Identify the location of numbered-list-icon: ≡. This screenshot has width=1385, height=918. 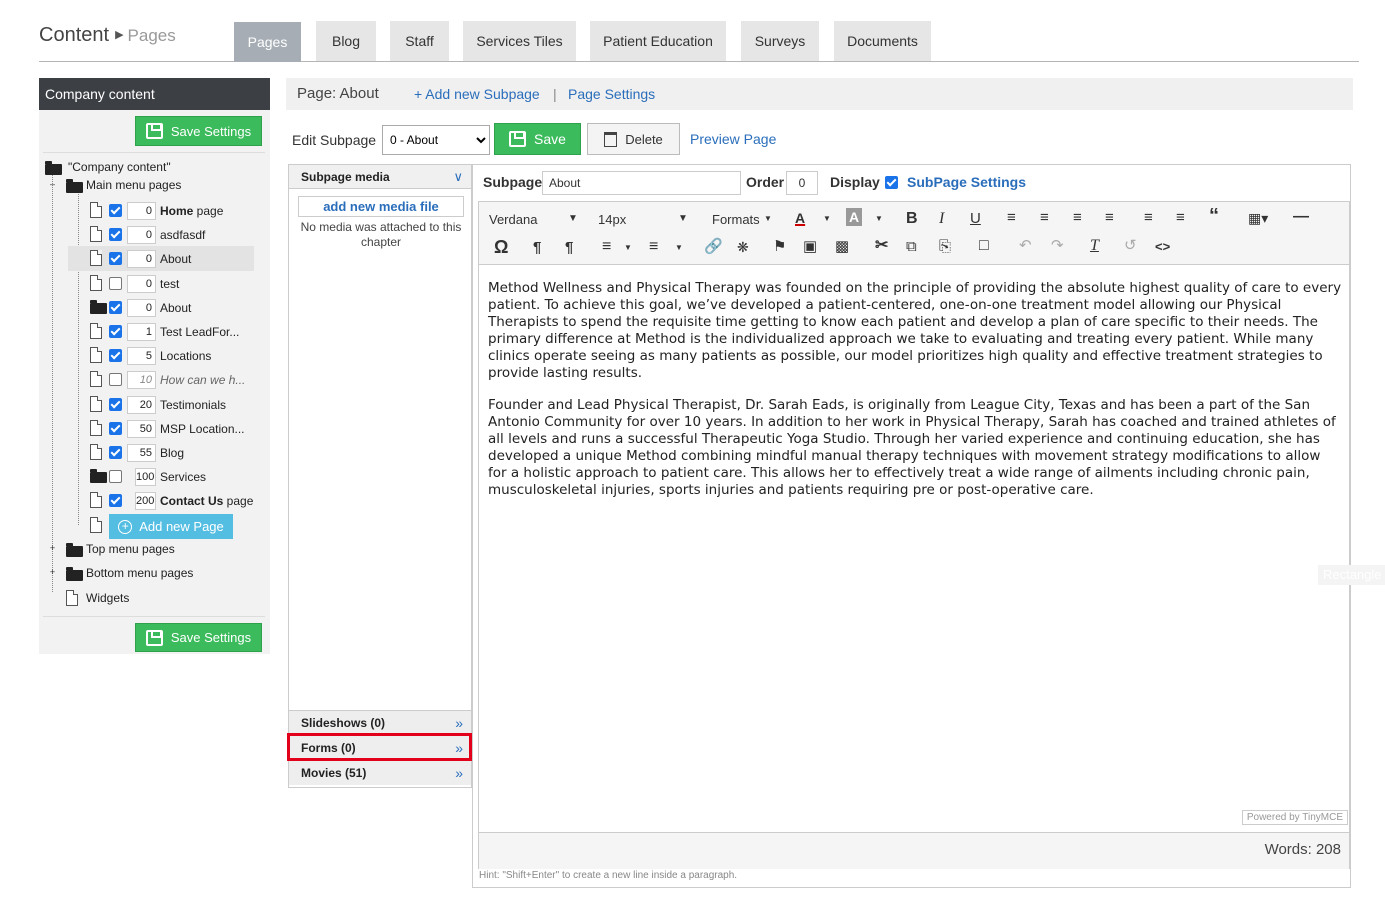
(653, 247).